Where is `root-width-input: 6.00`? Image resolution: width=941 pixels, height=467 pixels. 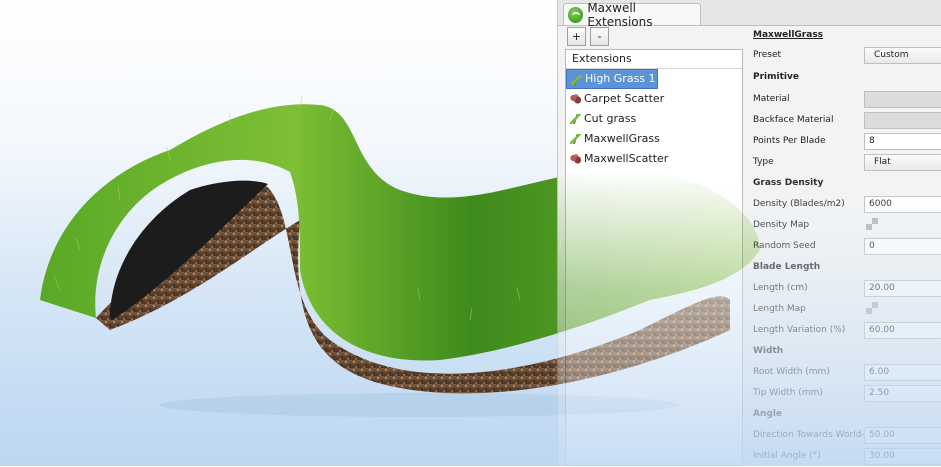
root-width-input: 6.00 is located at coordinates (902, 372).